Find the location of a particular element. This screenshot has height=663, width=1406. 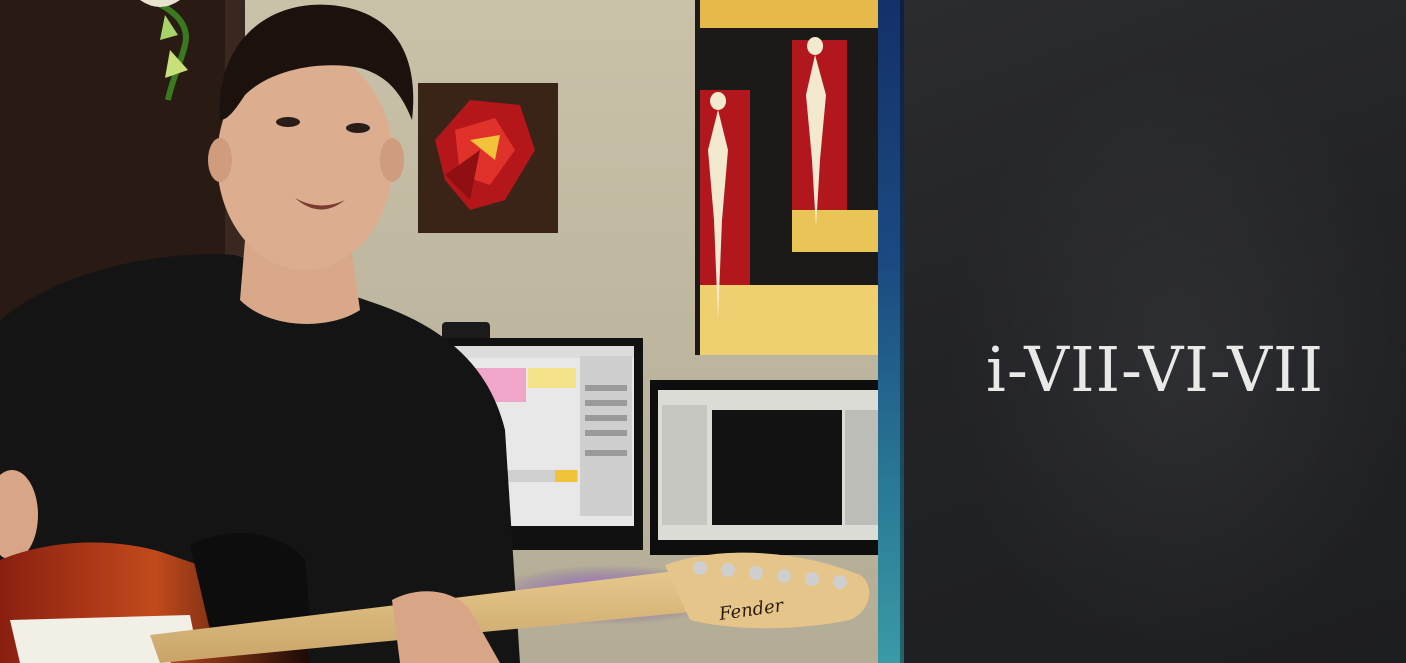

chord-progression-title: i-VII-VI-VII is located at coordinates (1155, 369).